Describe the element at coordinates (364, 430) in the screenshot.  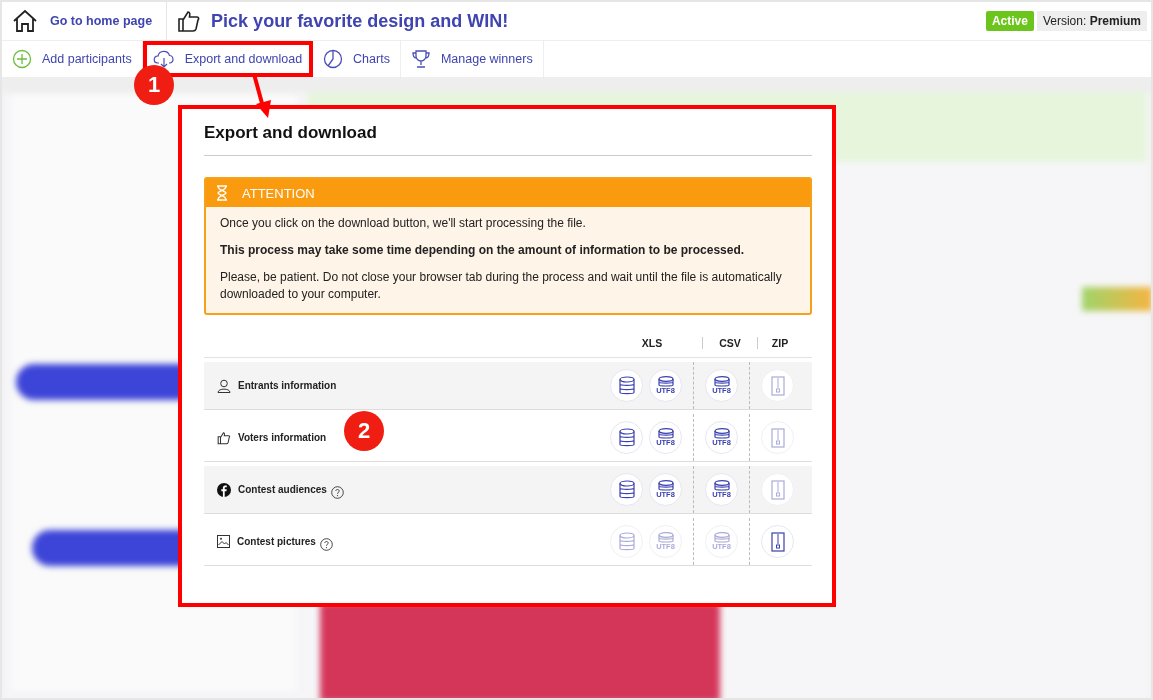
I see `step-number-badge: 2` at that location.